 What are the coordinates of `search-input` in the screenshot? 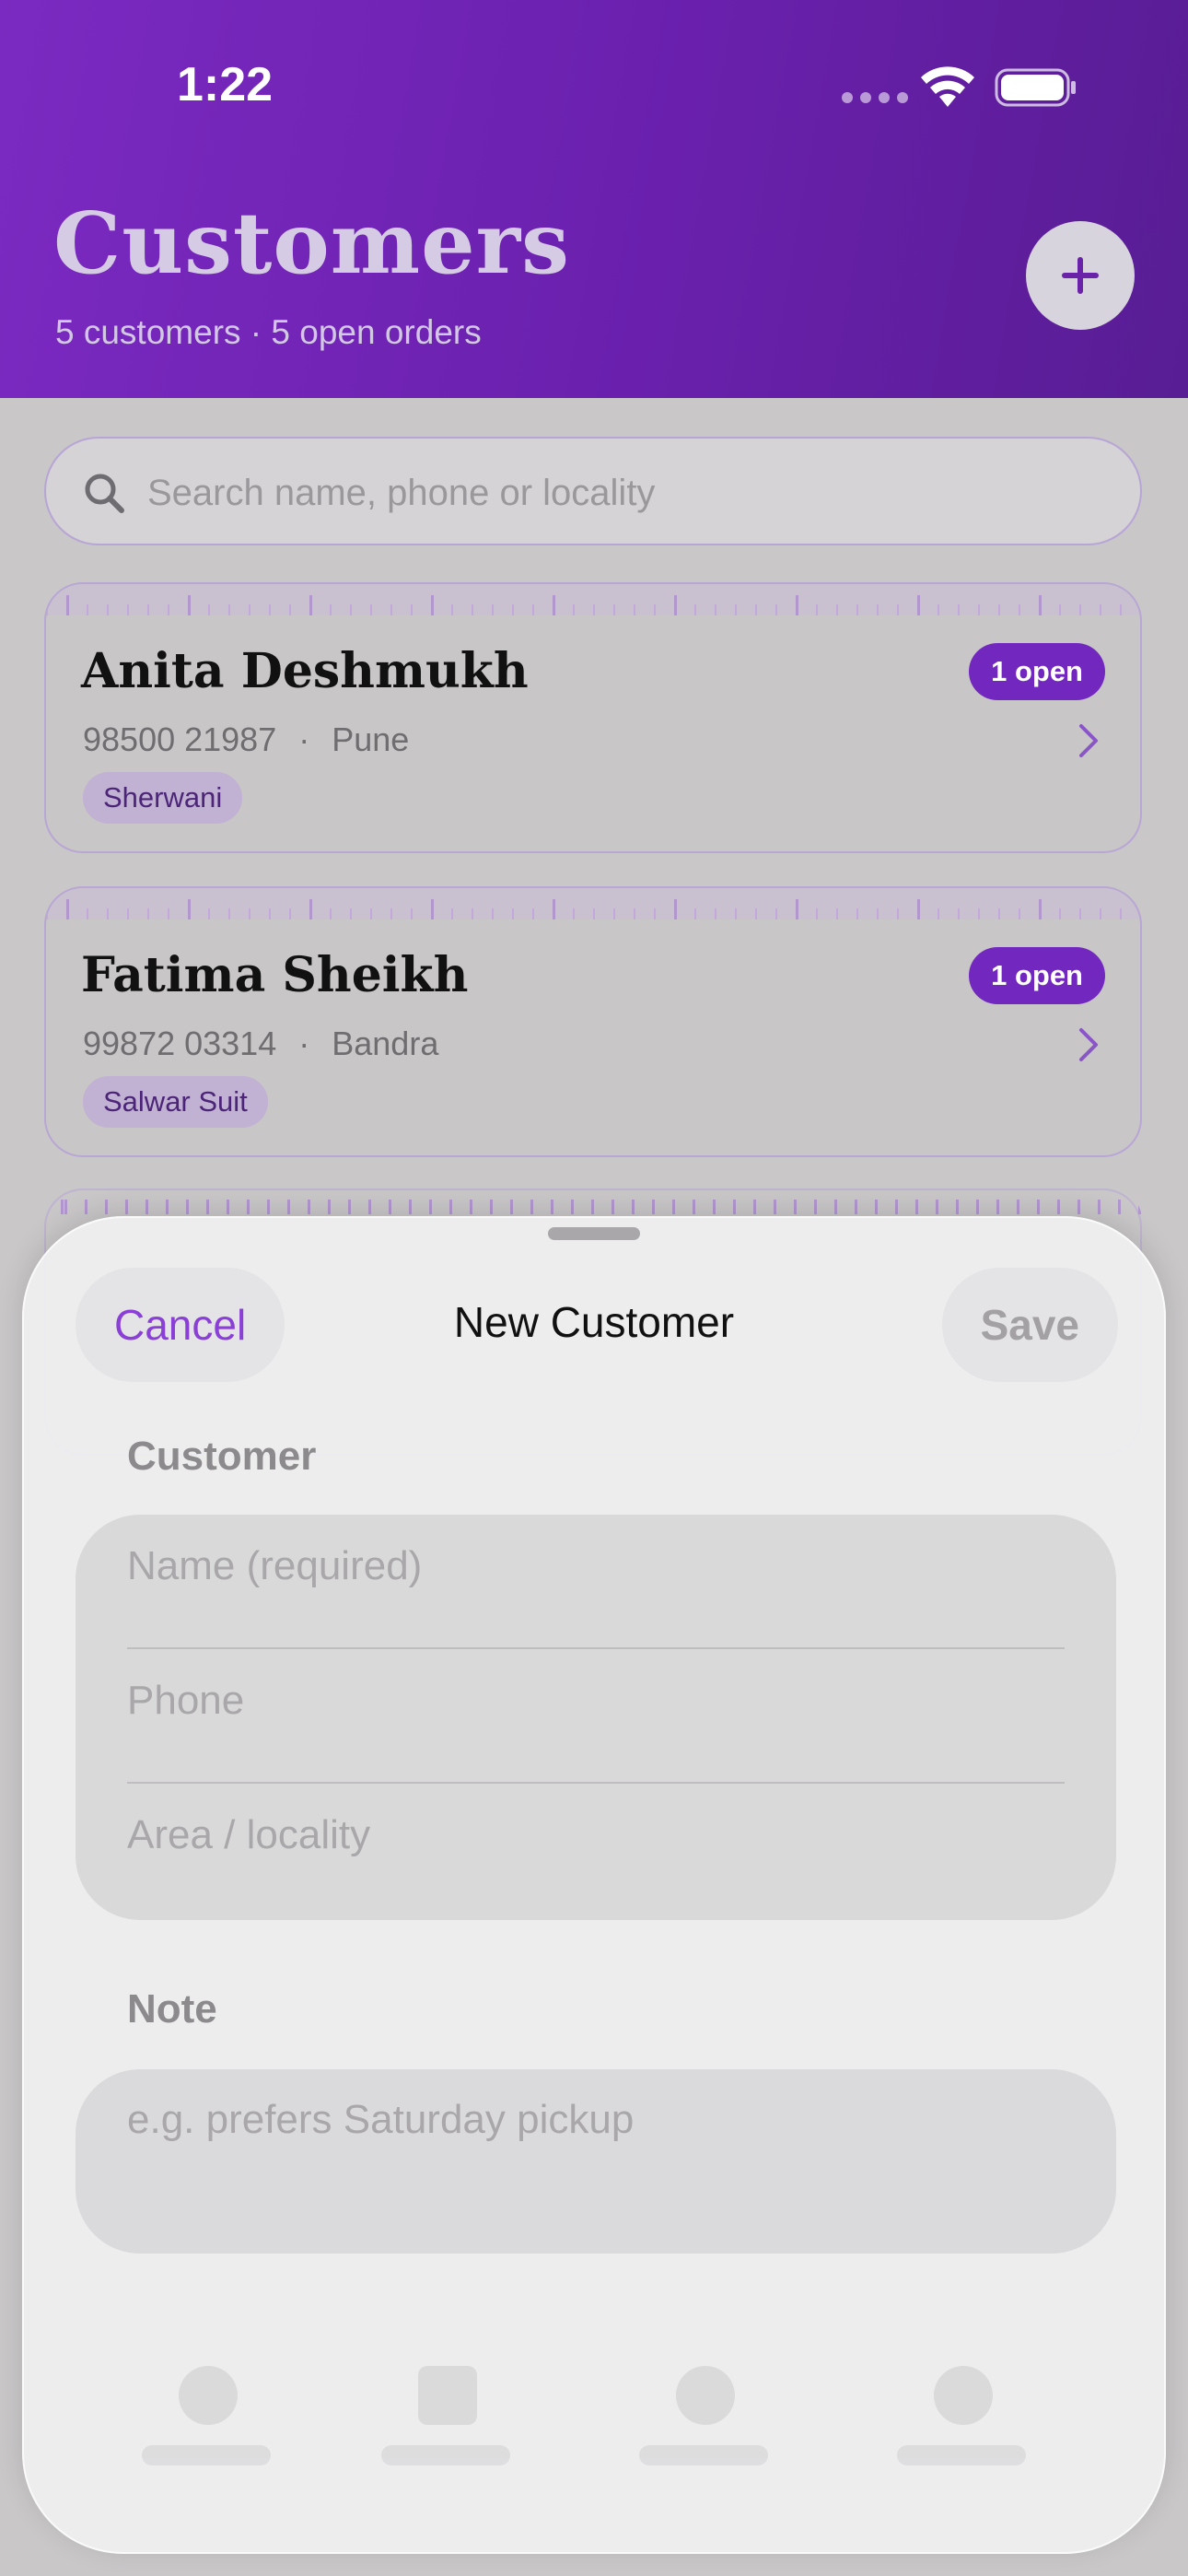 It's located at (626, 493).